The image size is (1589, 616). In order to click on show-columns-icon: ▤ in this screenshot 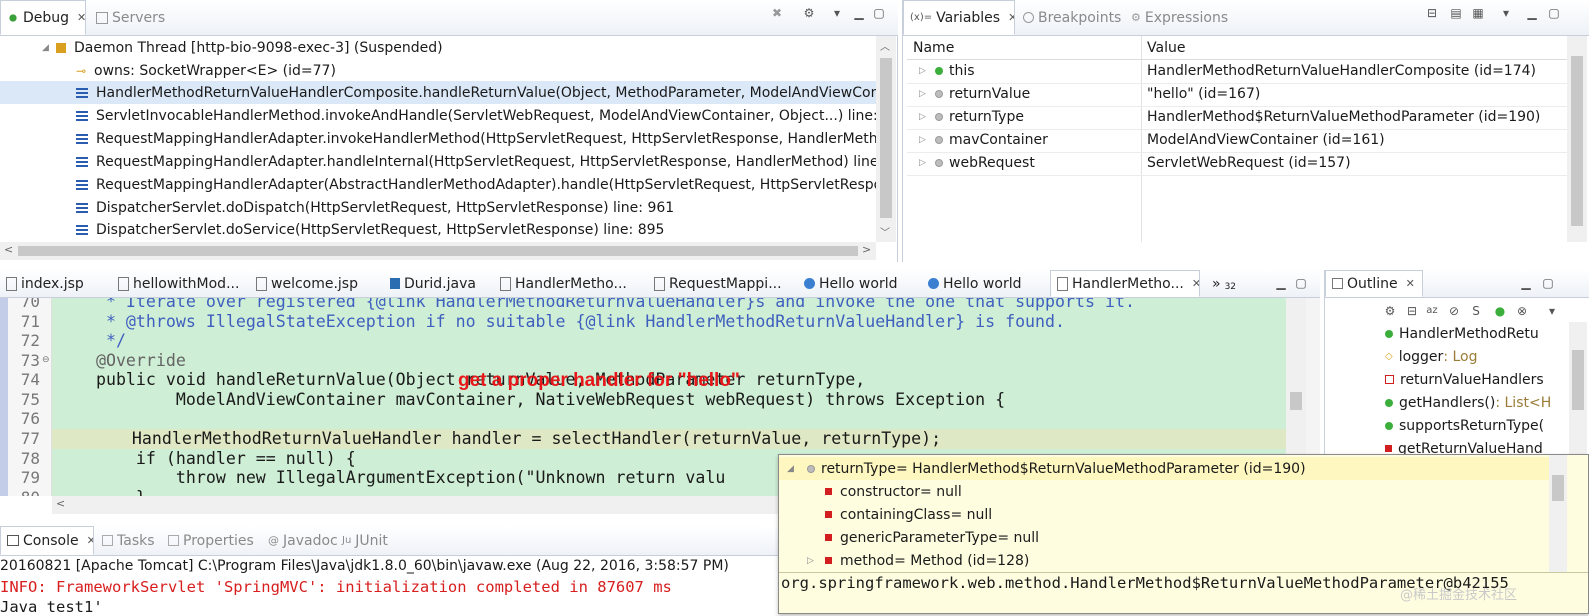, I will do `click(1456, 13)`.